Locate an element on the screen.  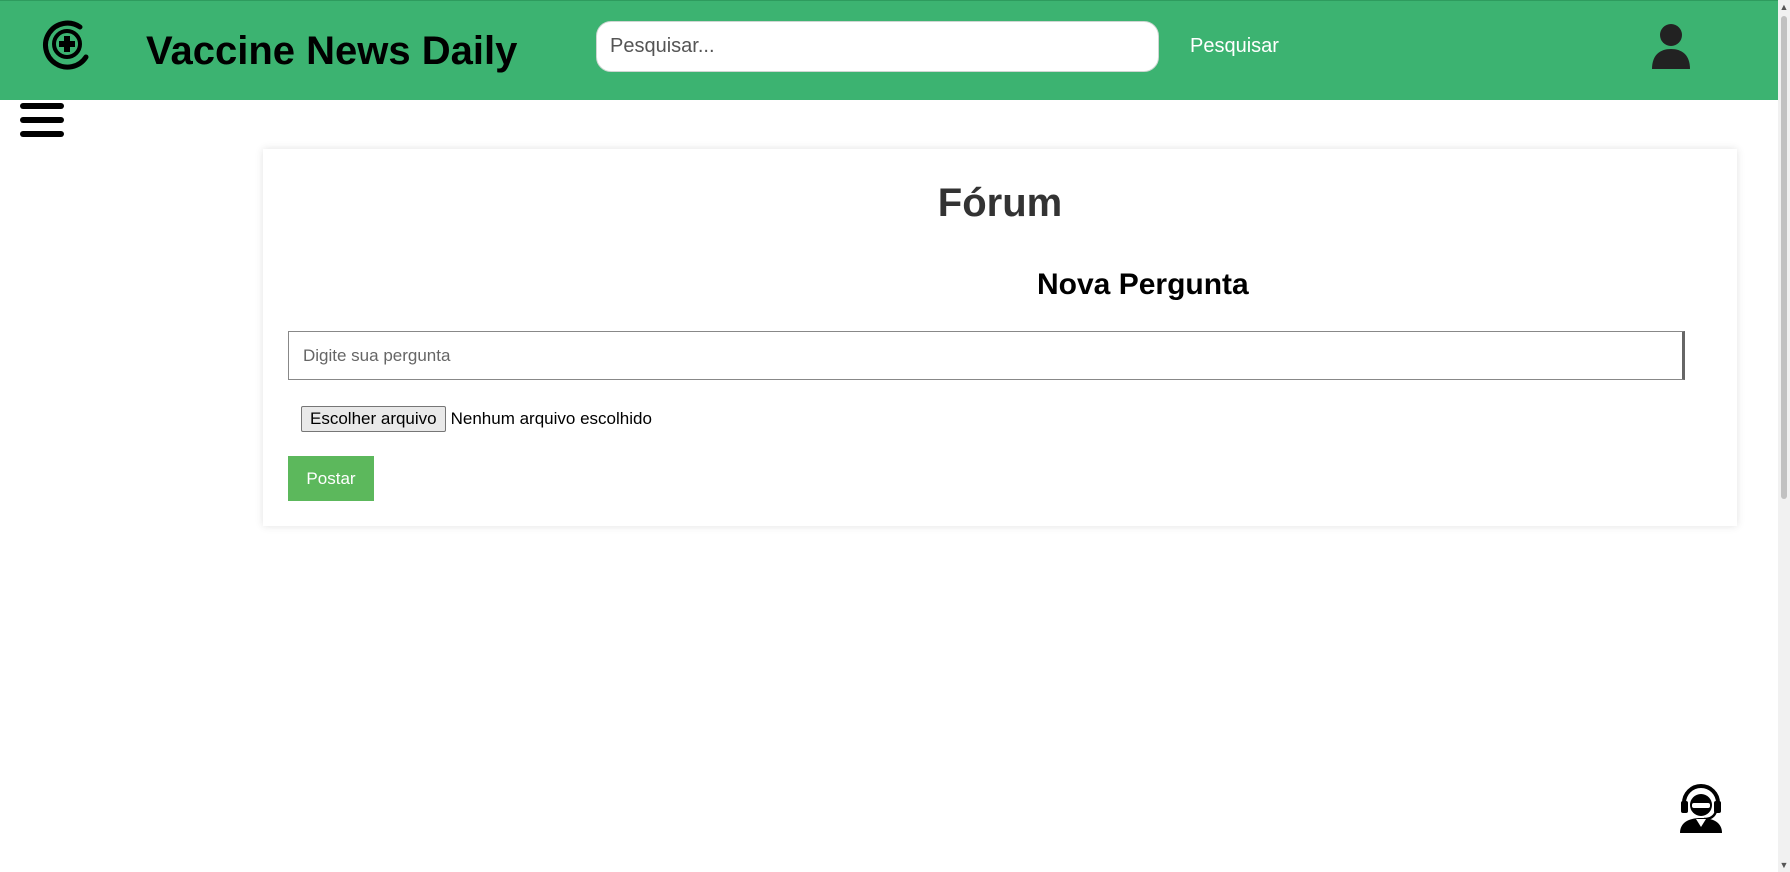
scroll-down-arrow-icon: ▼ is located at coordinates (1784, 865).